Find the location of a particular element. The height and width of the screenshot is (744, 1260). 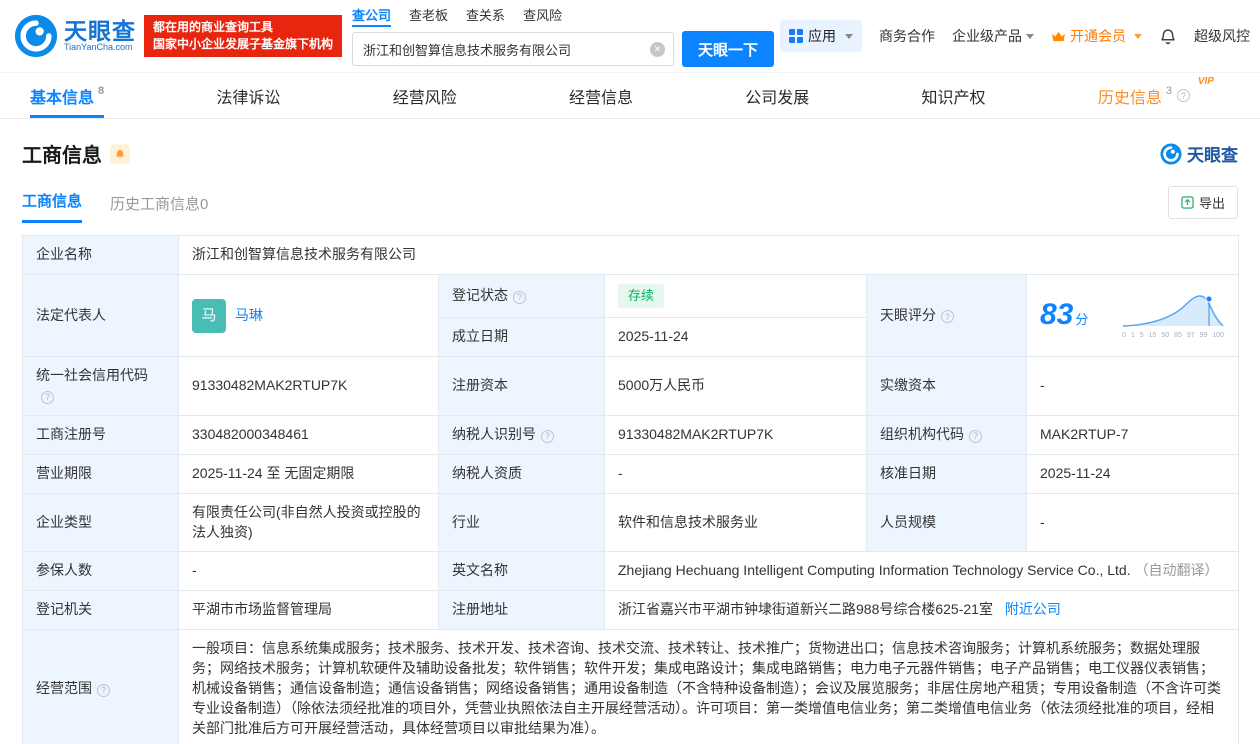

field-label-reg-address: 注册地址 is located at coordinates (521, 610).